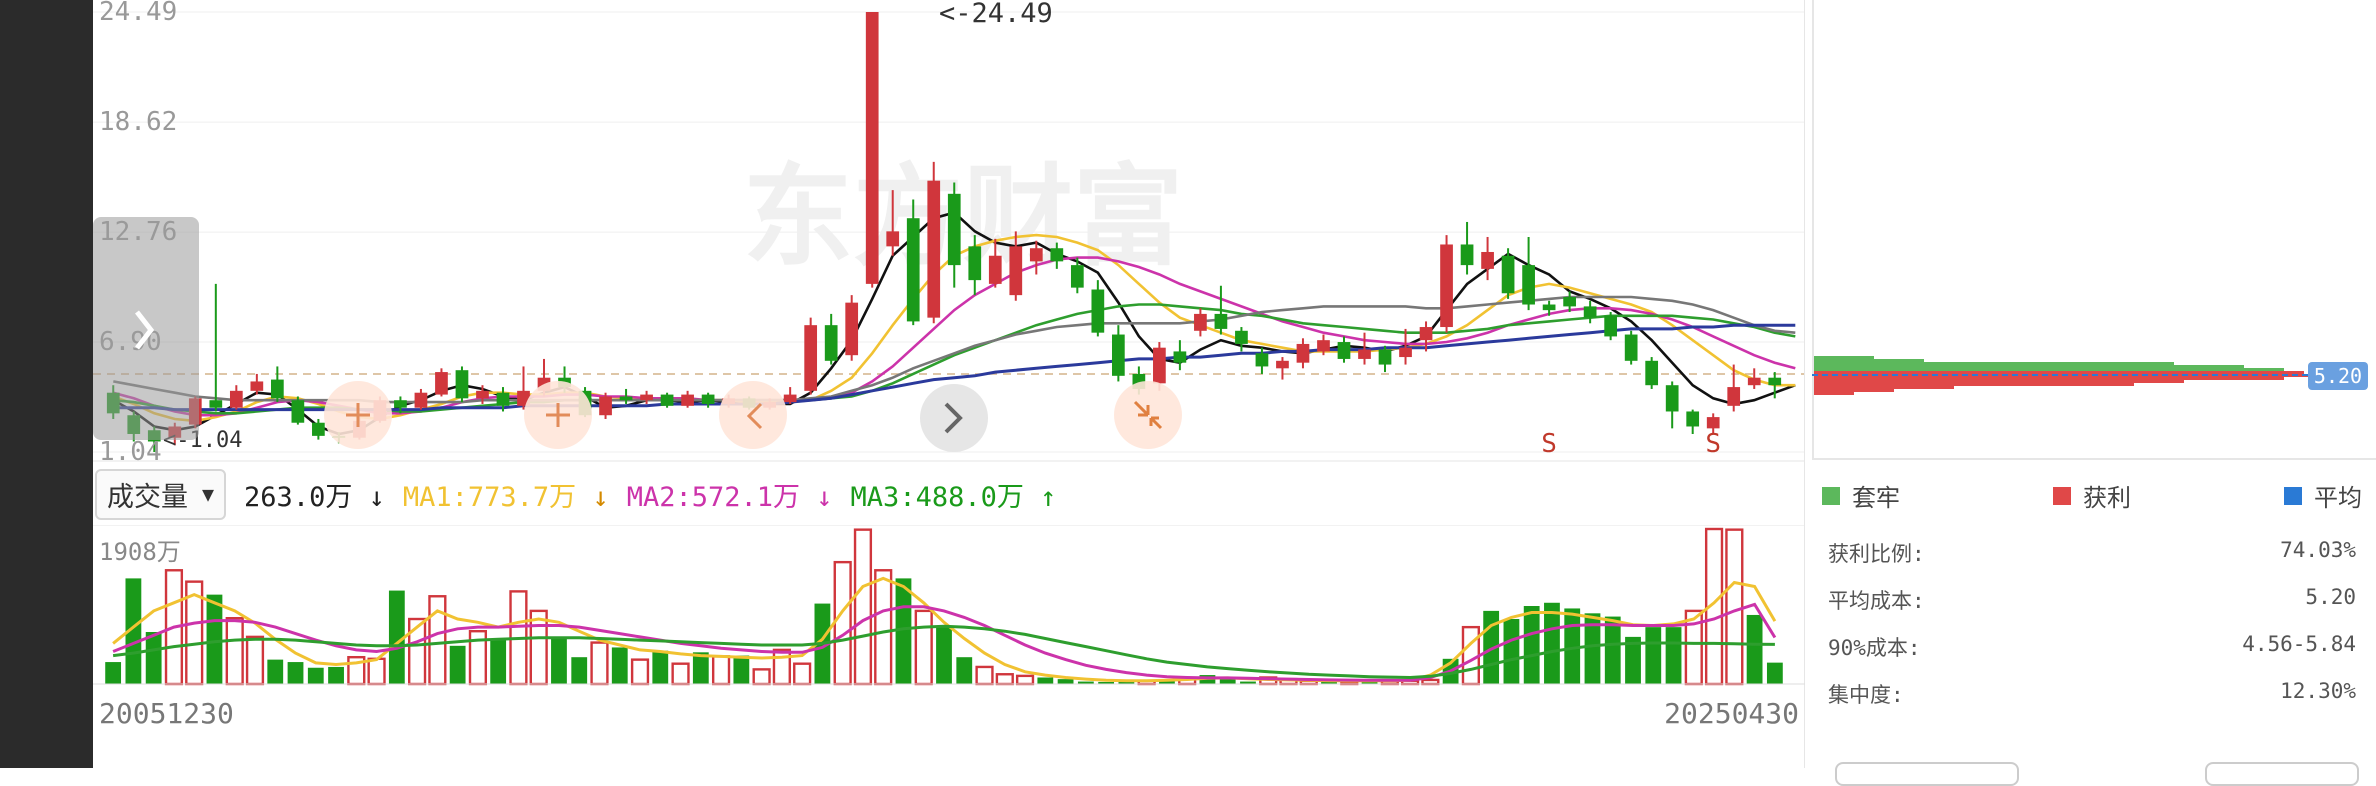  Describe the element at coordinates (146, 328) in the screenshot. I see `scroll-left-button` at that location.